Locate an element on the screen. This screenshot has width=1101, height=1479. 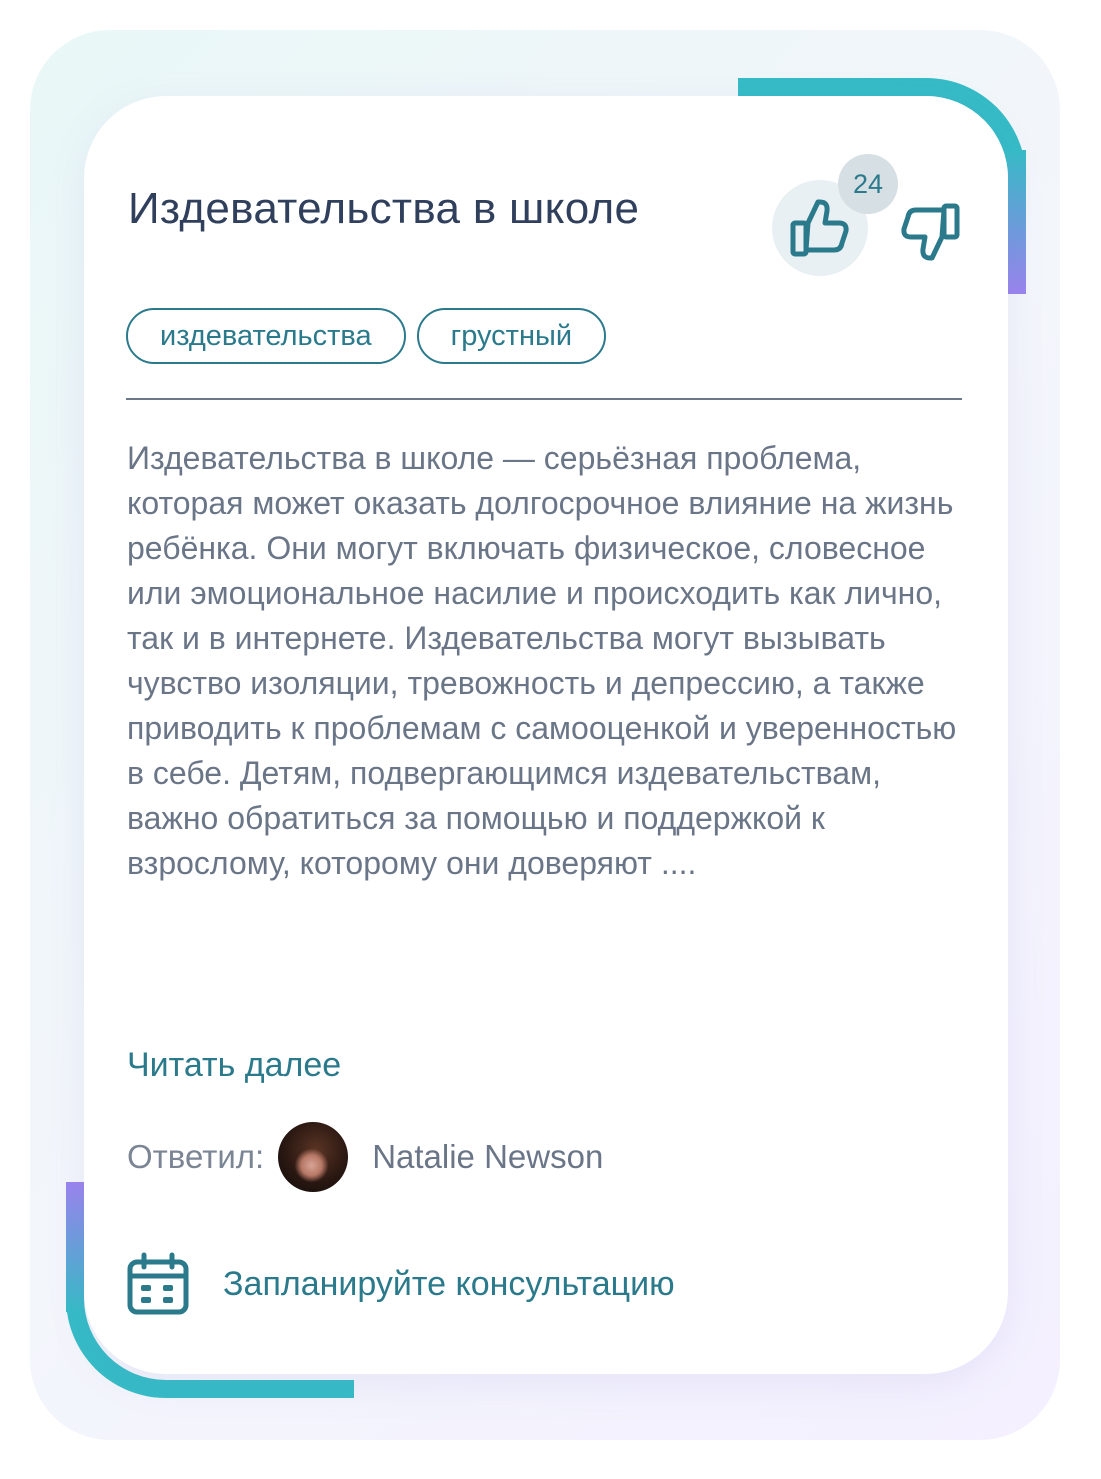
tag-chip: грустный is located at coordinates (511, 336).